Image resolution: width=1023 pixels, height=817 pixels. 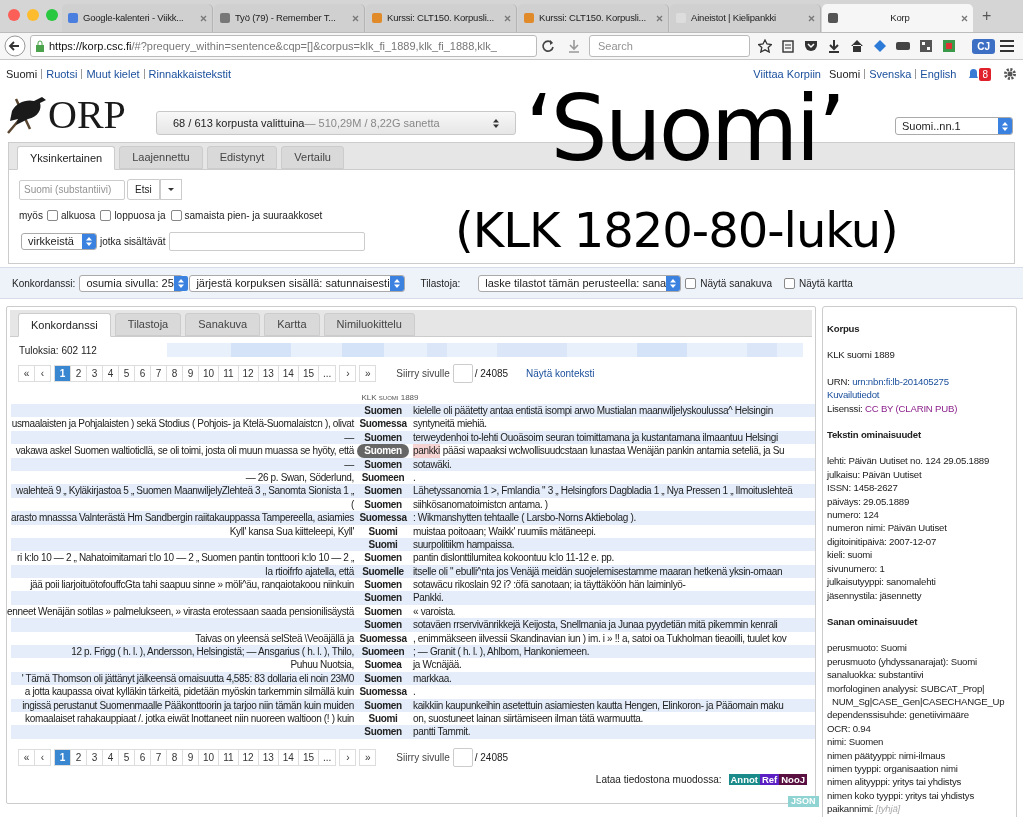 I want to click on pocket-icon, so click(x=811, y=46).